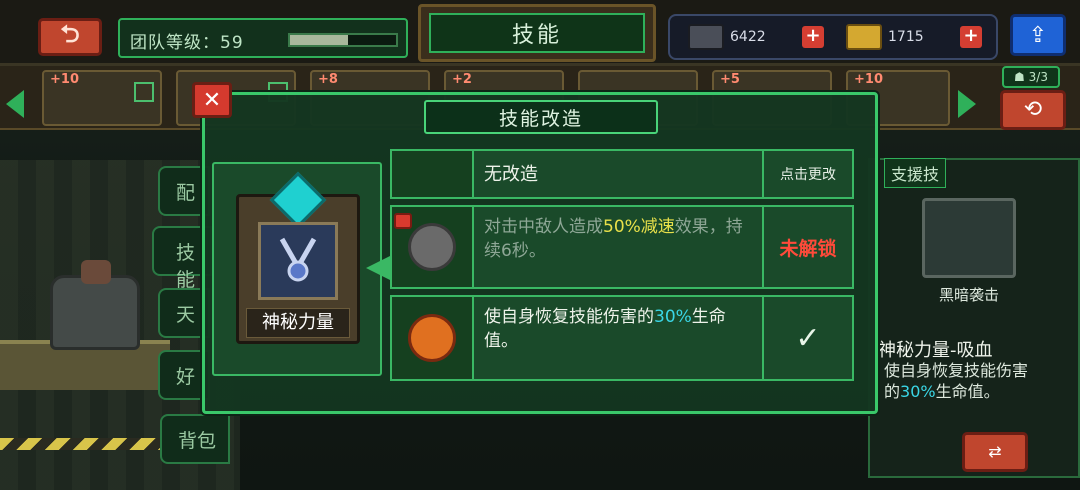 The image size is (1080, 490). I want to click on cash-icon, so click(706, 37).